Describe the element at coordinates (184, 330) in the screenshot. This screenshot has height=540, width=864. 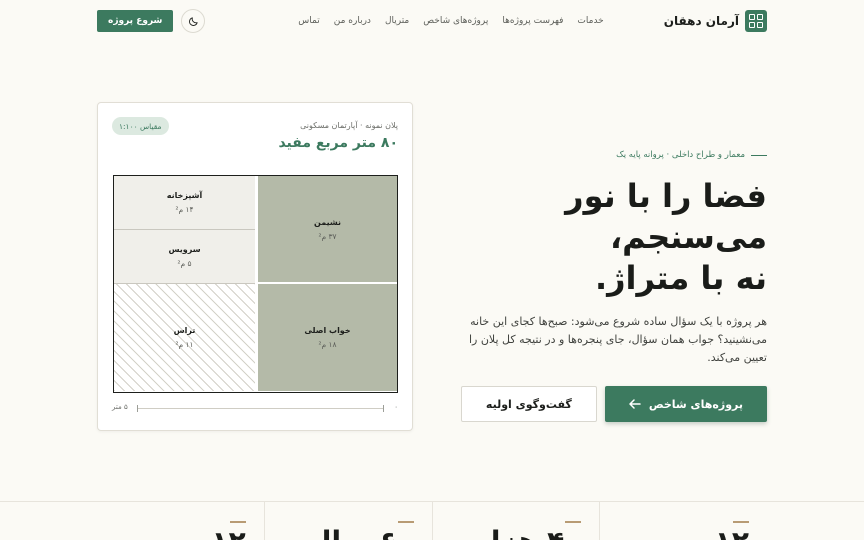
I see `room-name: تراس` at that location.